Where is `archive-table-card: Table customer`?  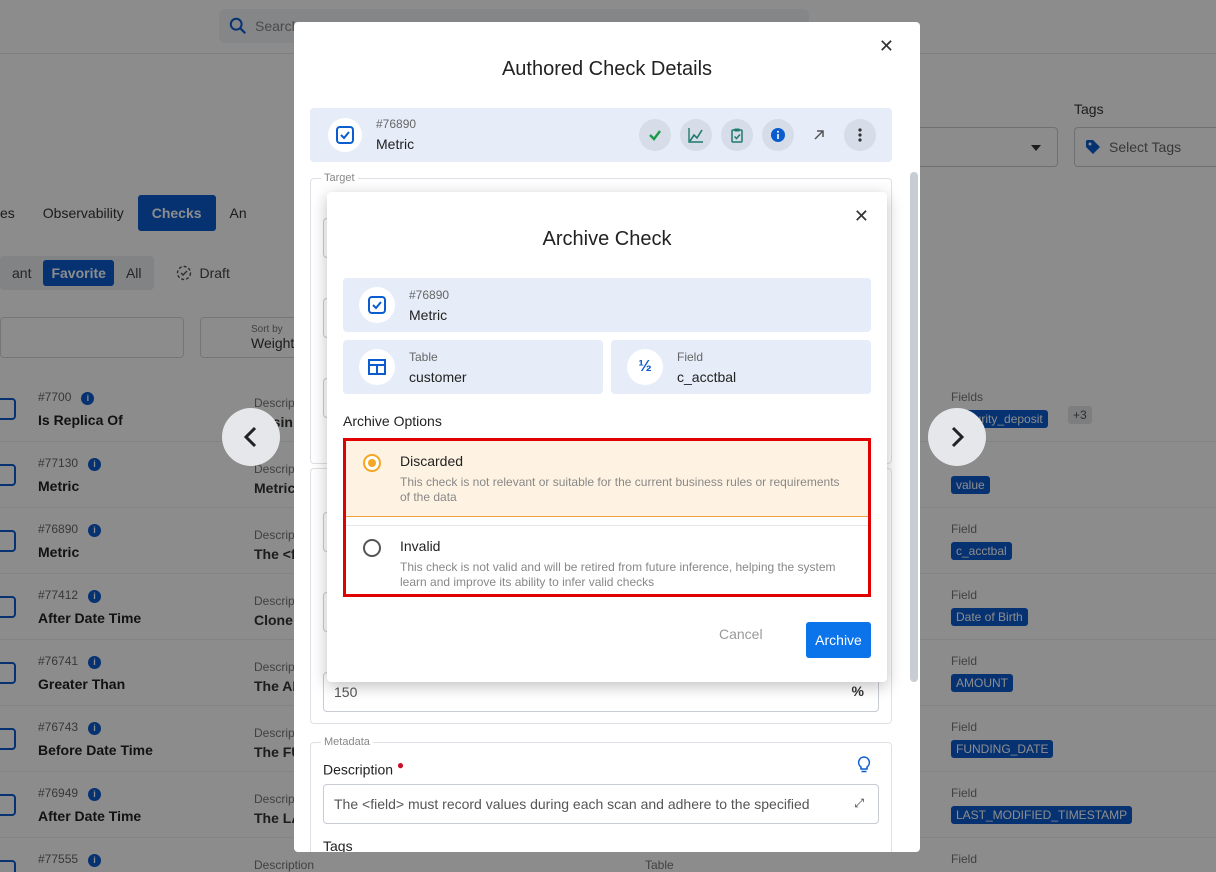 archive-table-card: Table customer is located at coordinates (473, 367).